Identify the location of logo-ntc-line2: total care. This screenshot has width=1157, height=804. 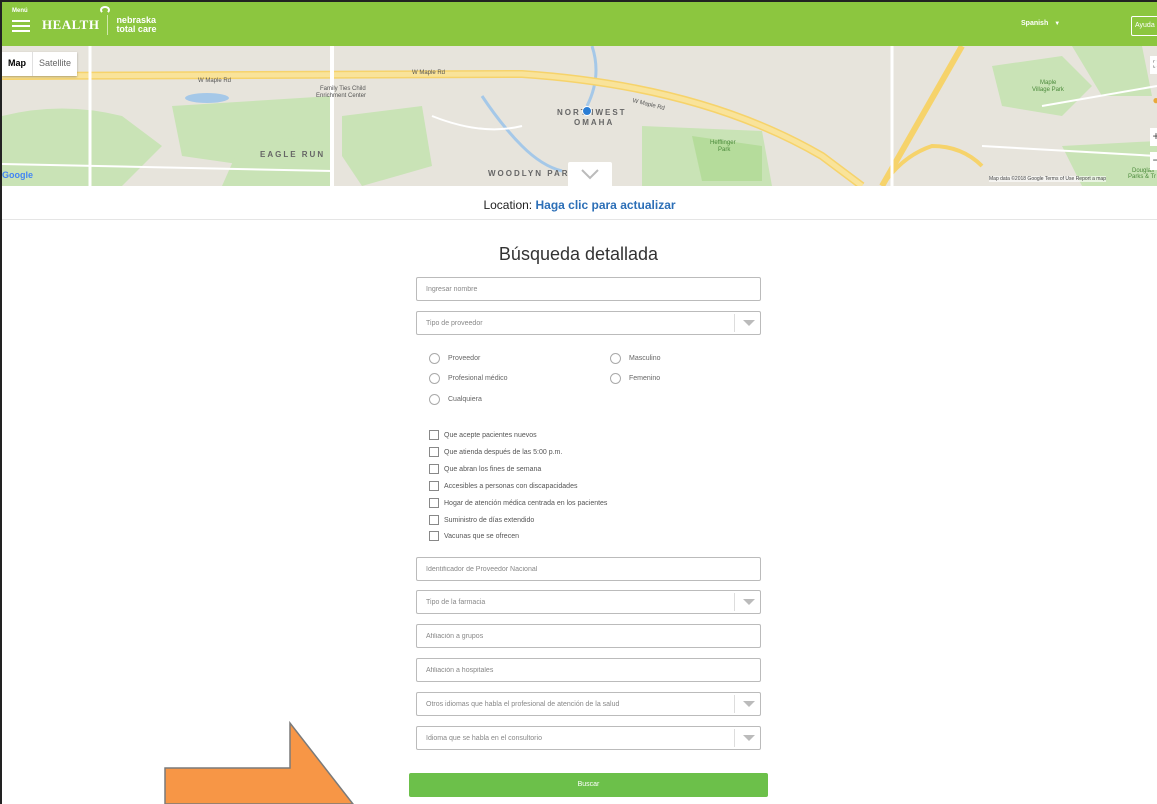
(136, 29).